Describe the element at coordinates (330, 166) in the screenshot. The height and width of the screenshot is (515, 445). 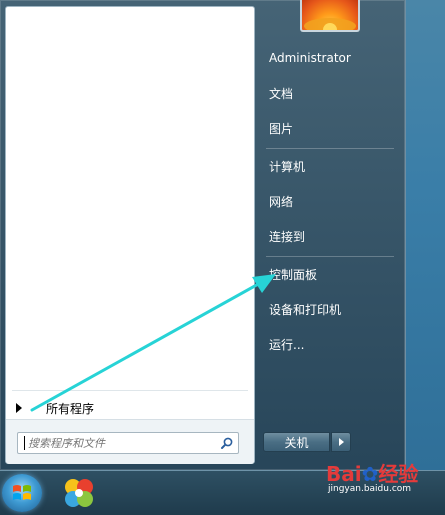
I see `computer-link: 计算机` at that location.